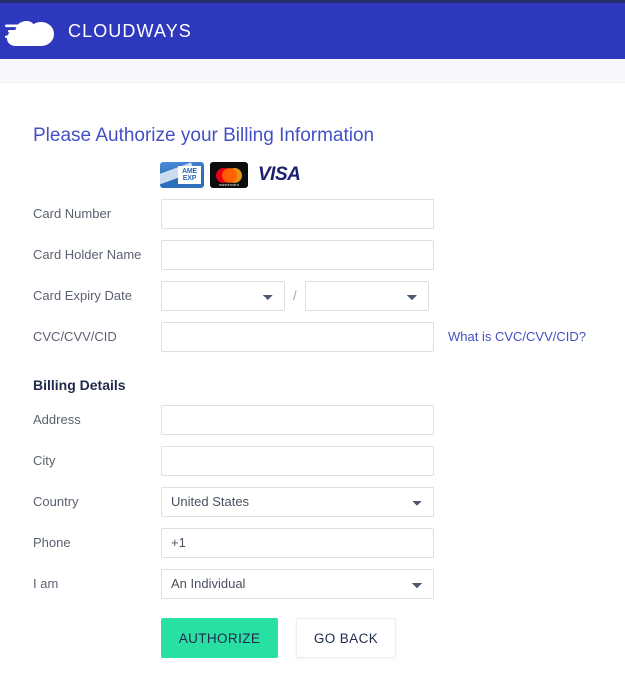  I want to click on amex-label-top: AME, so click(189, 171).